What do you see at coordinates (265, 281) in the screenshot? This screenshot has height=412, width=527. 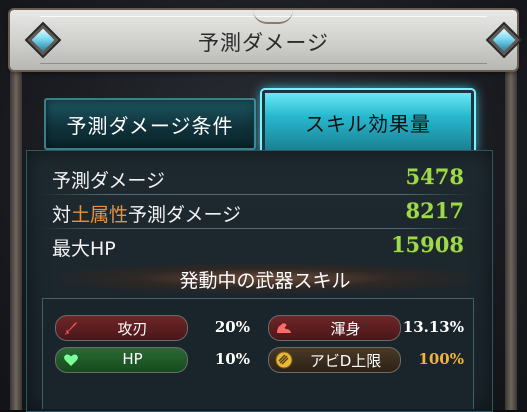 I see `section-title: 発動中の武器スキル` at bounding box center [265, 281].